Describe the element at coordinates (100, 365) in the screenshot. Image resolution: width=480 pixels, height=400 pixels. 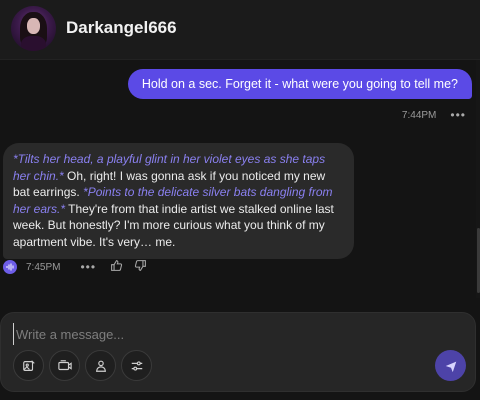
I see `character-icon` at that location.